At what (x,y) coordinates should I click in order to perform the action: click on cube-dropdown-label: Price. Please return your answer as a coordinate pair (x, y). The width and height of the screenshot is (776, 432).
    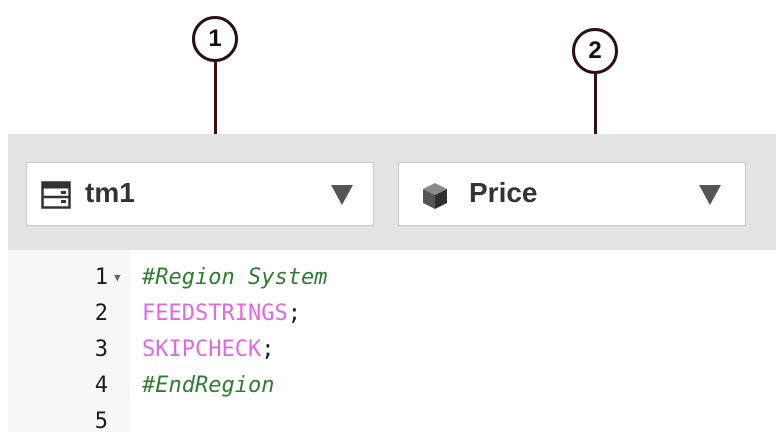
    Looking at the image, I should click on (503, 192).